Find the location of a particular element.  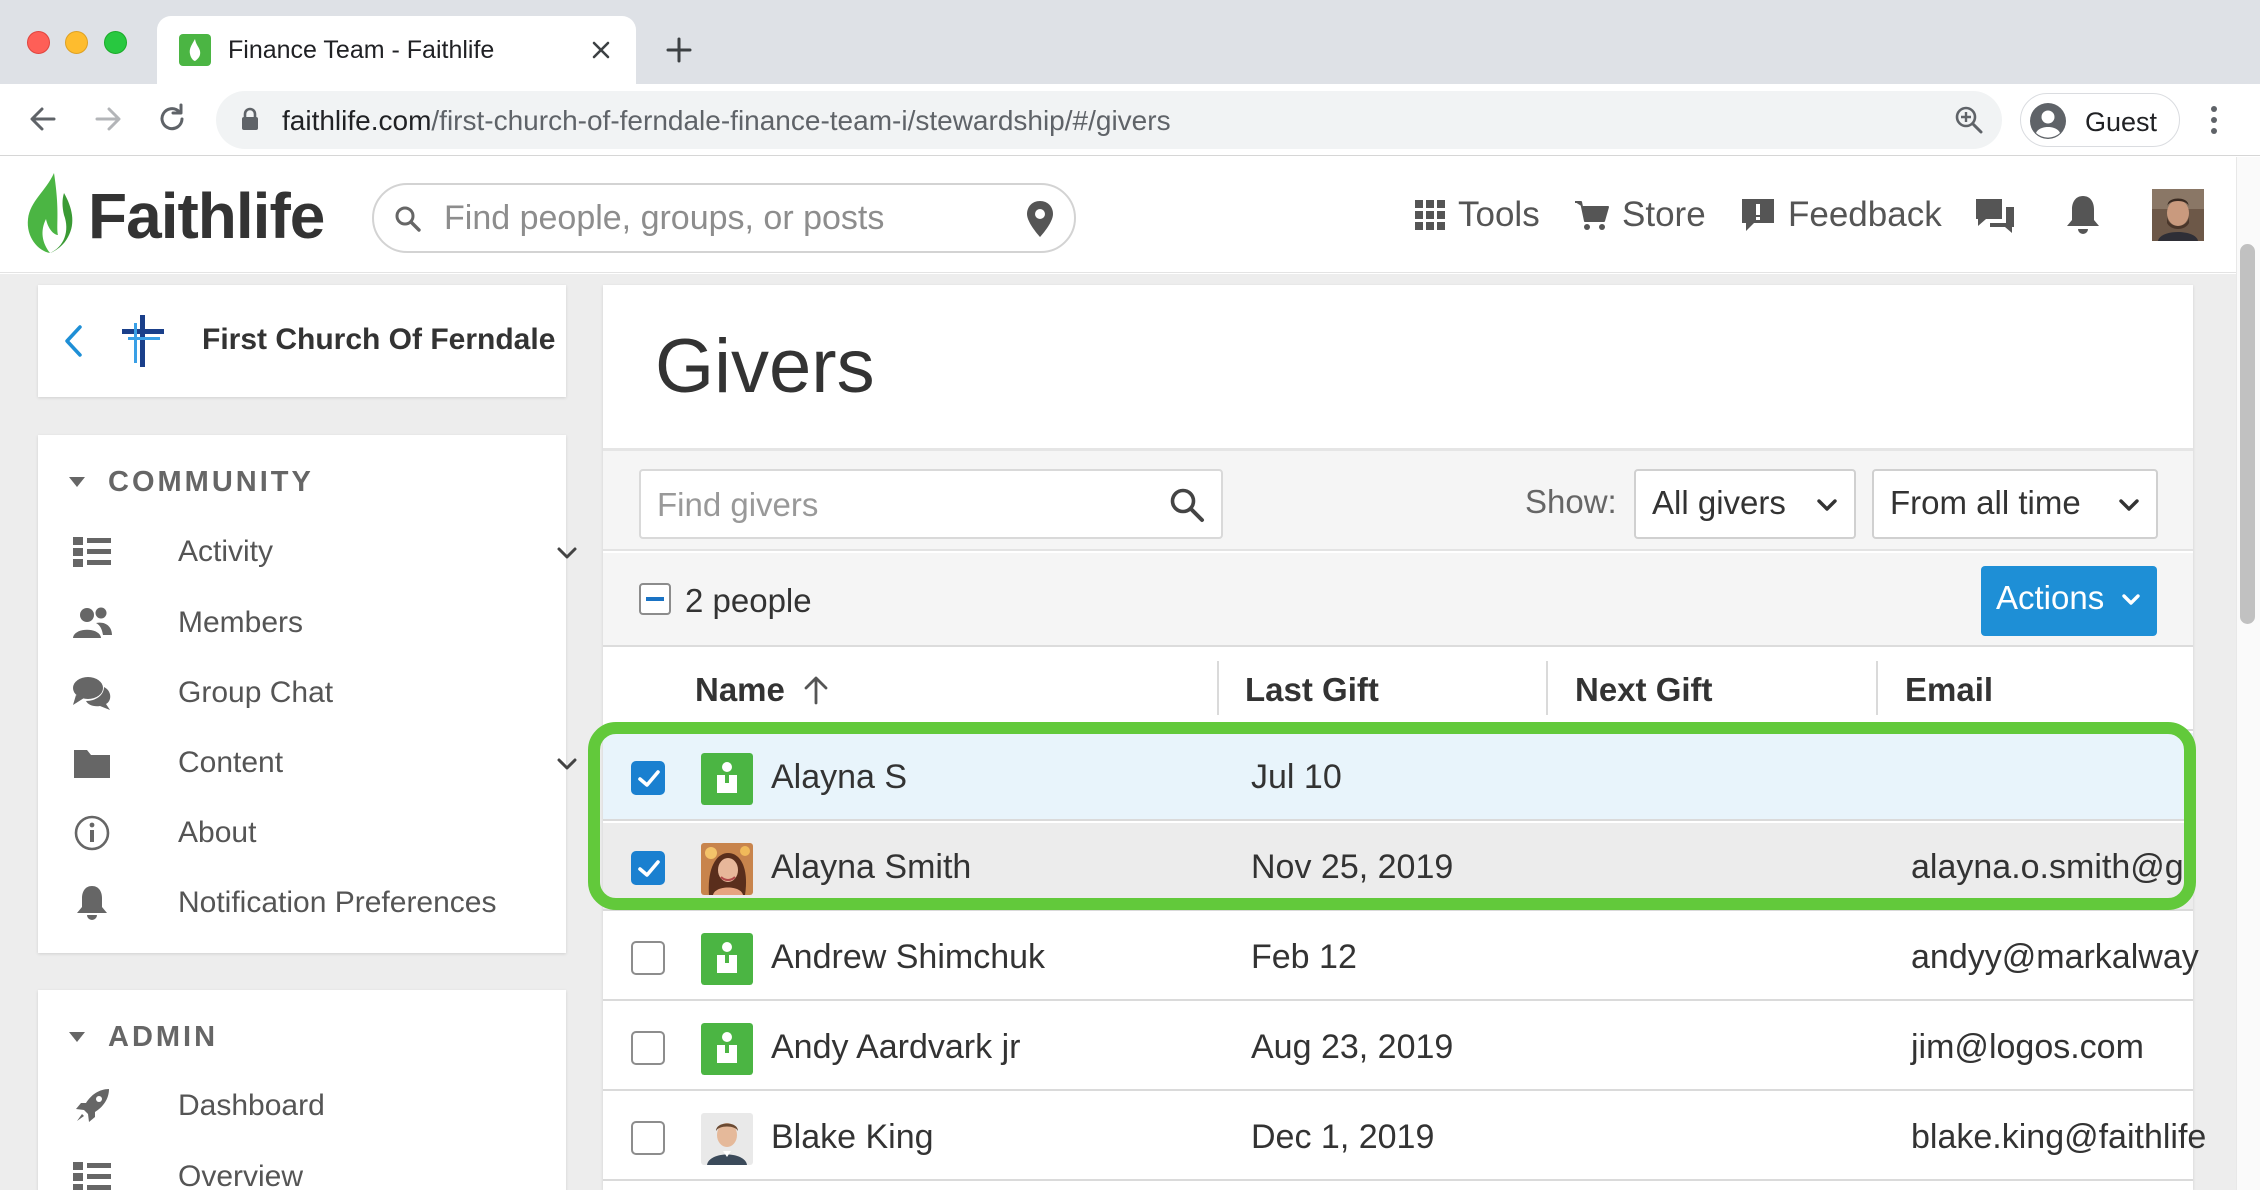

store-nav-link: Store is located at coordinates (1640, 215).